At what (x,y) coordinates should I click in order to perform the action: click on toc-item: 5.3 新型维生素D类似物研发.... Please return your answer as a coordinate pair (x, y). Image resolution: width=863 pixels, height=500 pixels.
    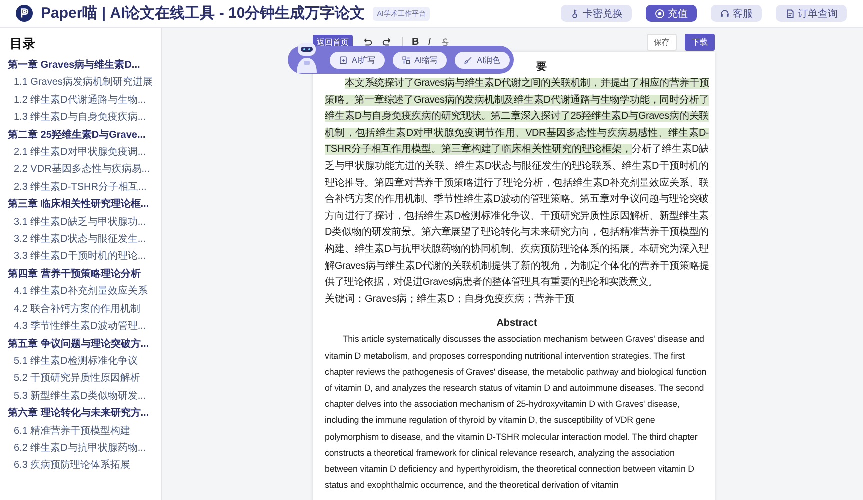
    Looking at the image, I should click on (84, 397).